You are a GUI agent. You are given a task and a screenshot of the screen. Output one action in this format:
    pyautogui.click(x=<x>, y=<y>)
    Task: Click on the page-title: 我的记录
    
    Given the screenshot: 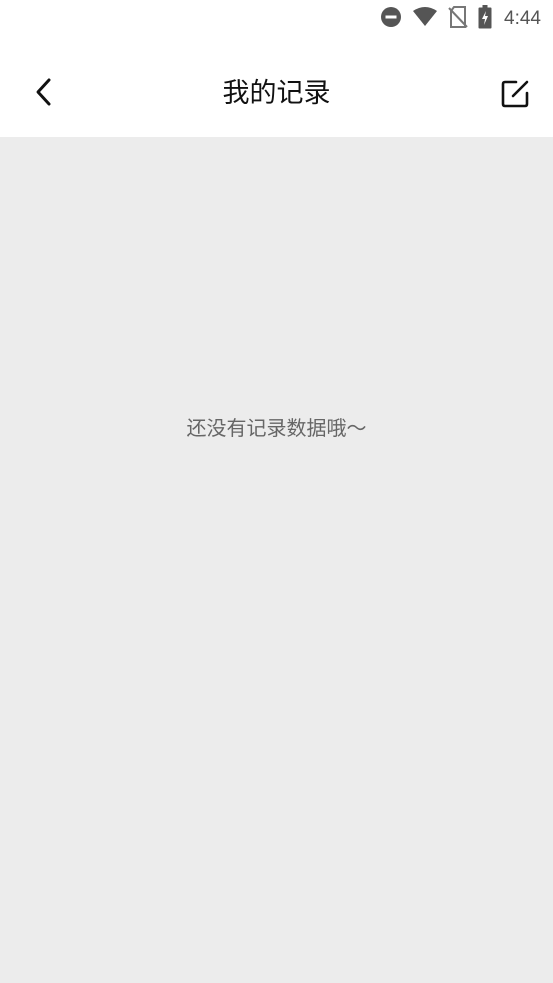 What is the action you would take?
    pyautogui.click(x=276, y=93)
    